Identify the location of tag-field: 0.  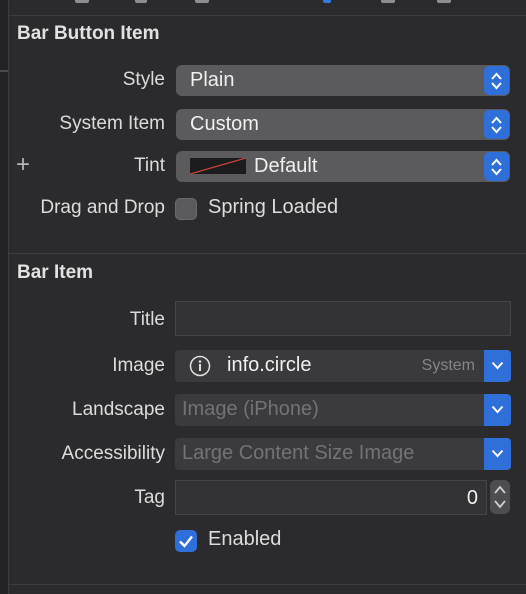
(331, 497).